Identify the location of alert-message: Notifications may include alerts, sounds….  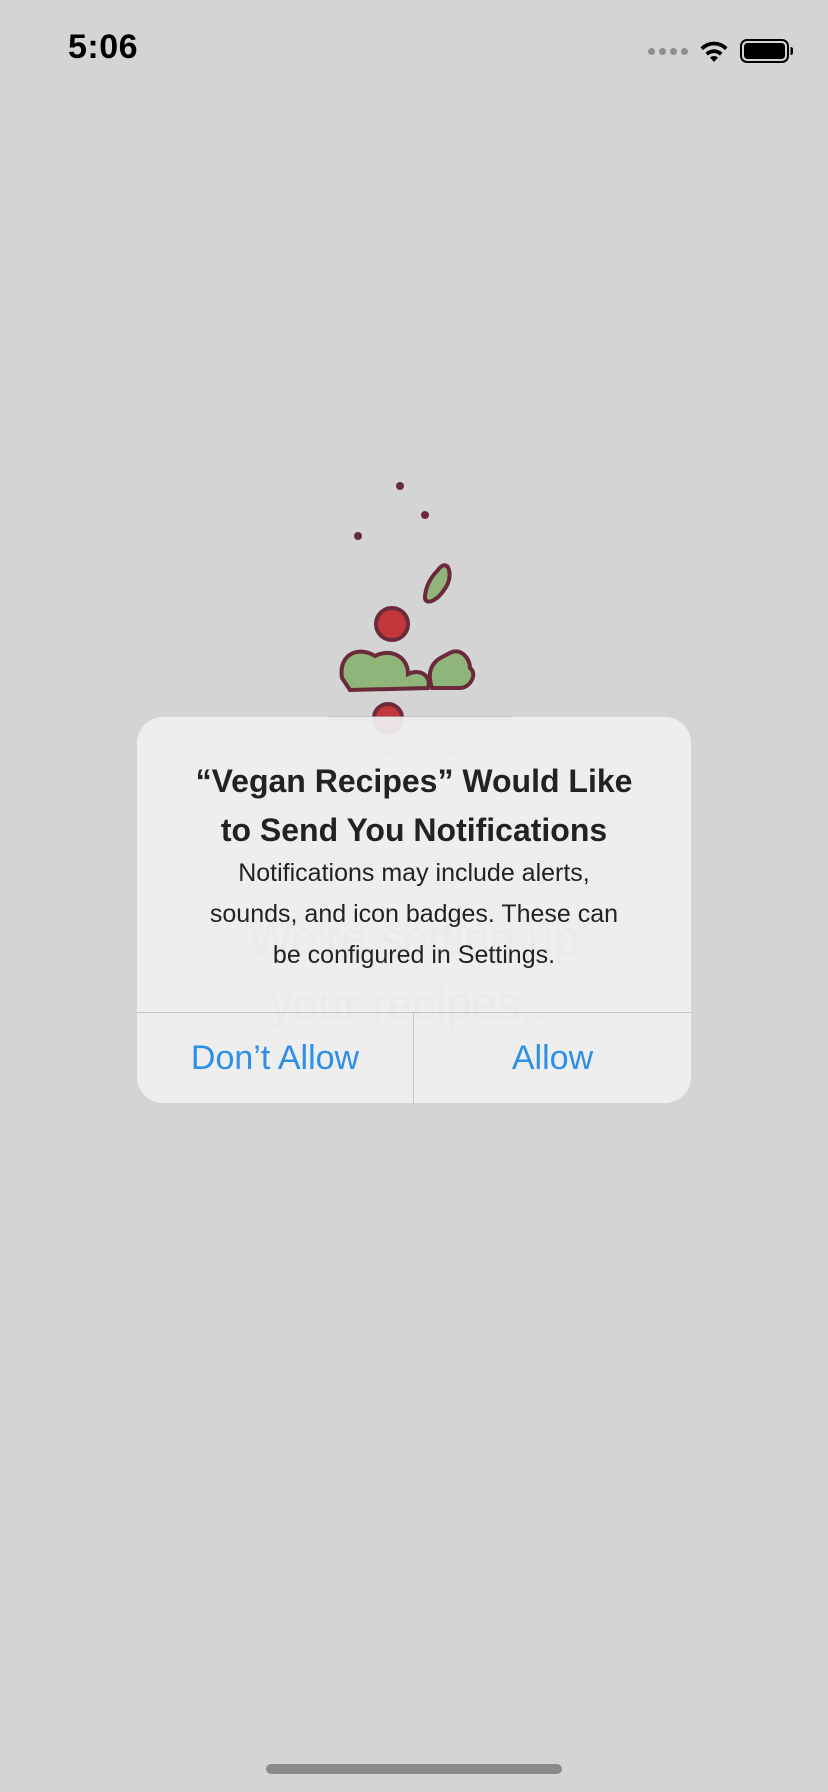
(414, 914).